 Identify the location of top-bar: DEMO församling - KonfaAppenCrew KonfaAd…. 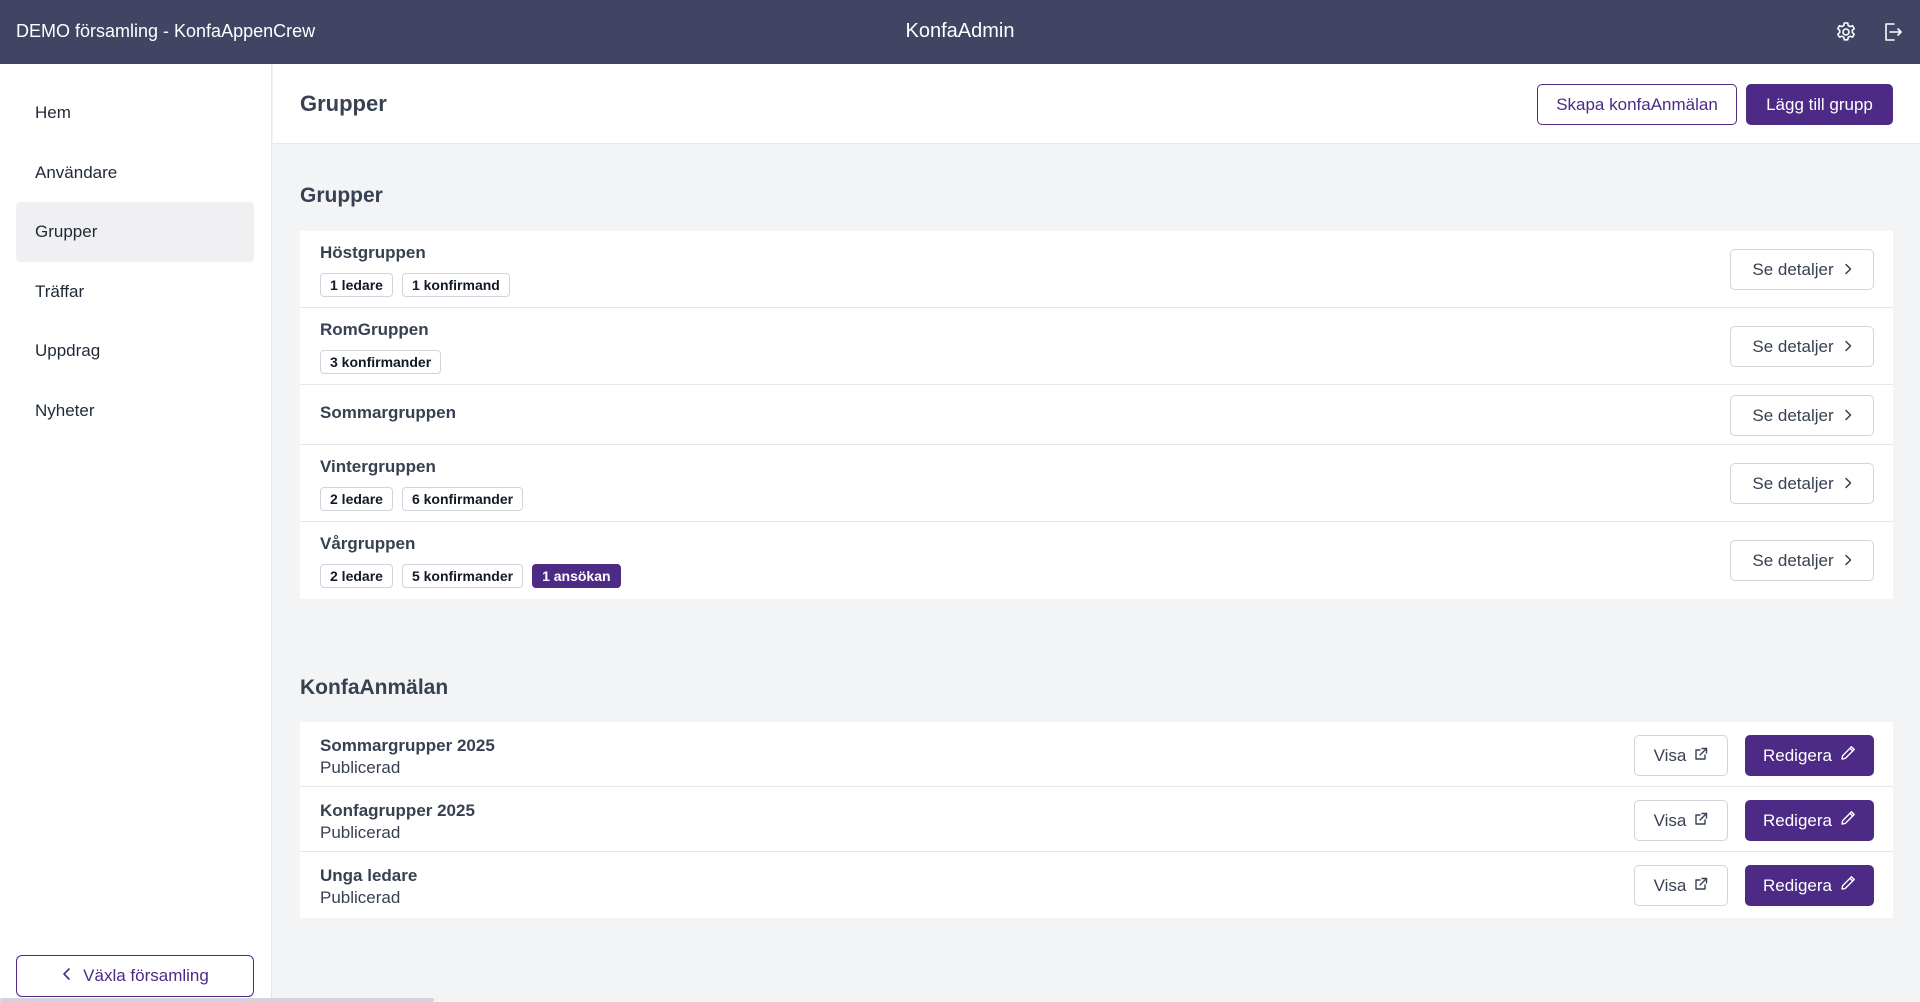
(960, 32).